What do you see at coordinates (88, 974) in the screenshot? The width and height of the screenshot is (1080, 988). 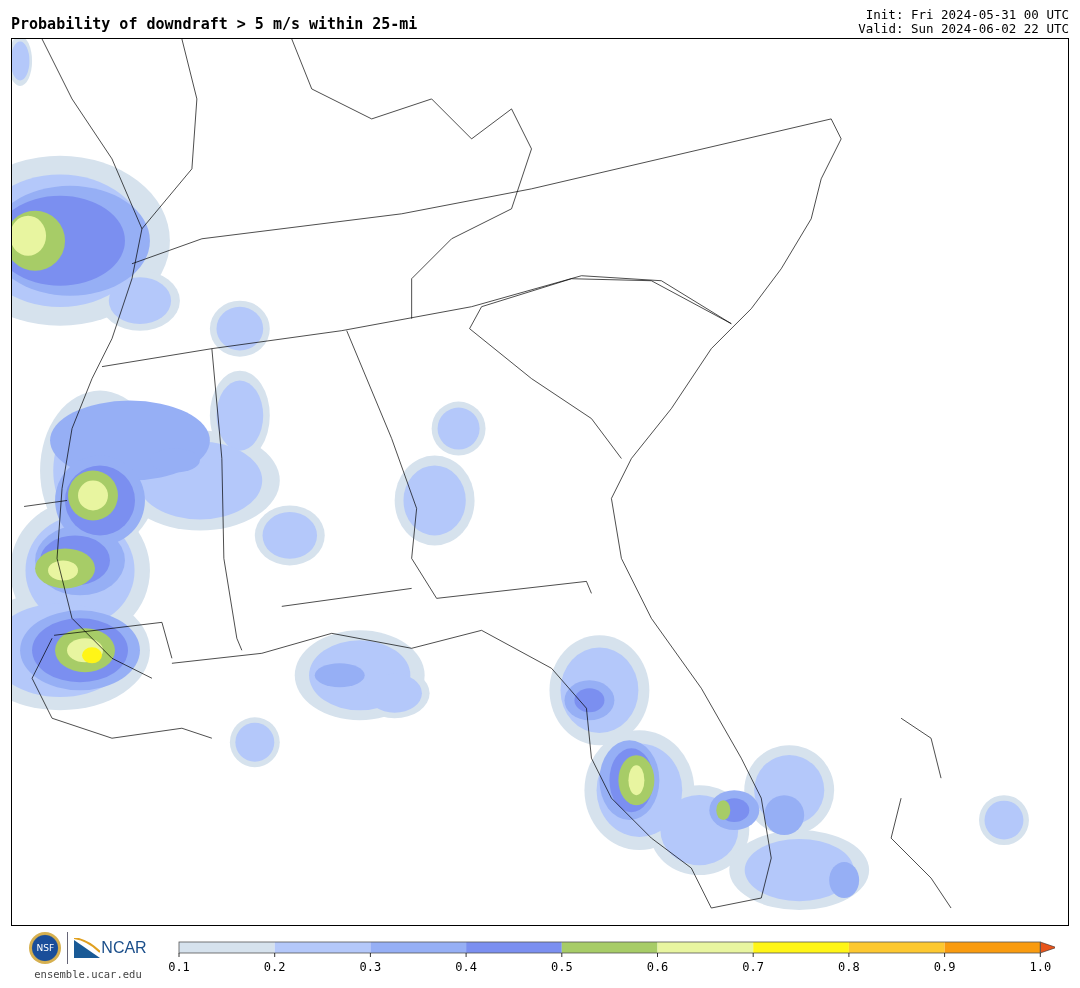 I see `website-url: ensemble.ucar.edu` at bounding box center [88, 974].